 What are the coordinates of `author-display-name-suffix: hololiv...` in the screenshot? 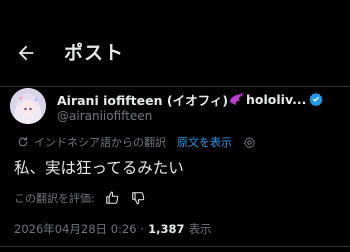 It's located at (276, 99).